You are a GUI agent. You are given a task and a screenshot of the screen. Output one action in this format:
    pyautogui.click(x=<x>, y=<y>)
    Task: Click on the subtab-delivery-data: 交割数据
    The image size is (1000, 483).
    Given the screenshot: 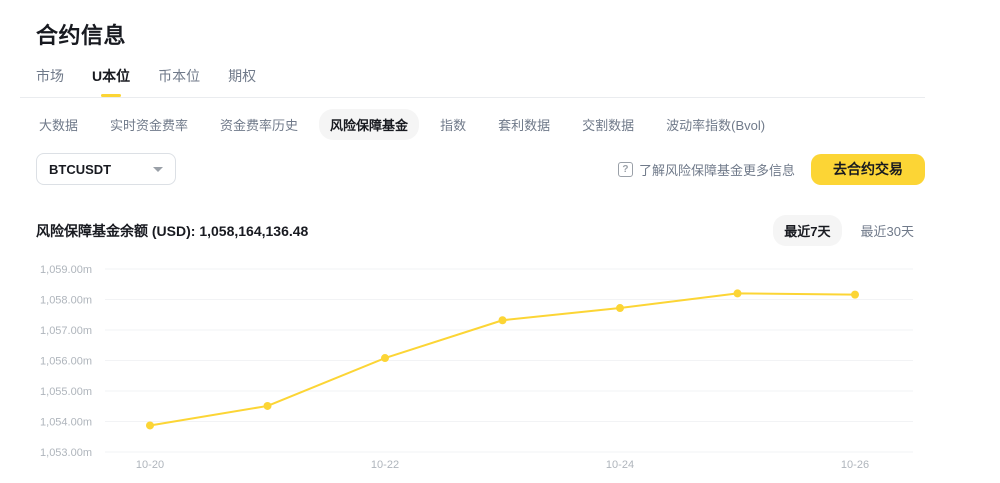 What is the action you would take?
    pyautogui.click(x=608, y=124)
    